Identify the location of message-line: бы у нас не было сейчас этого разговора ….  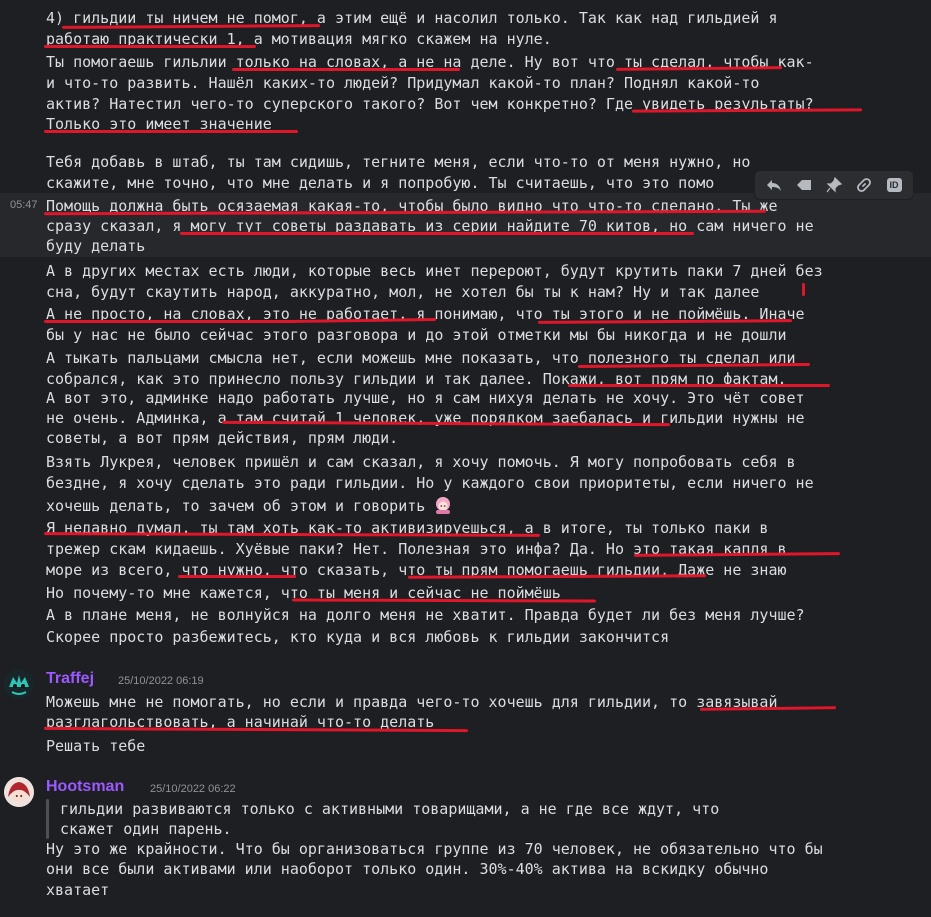
(416, 335).